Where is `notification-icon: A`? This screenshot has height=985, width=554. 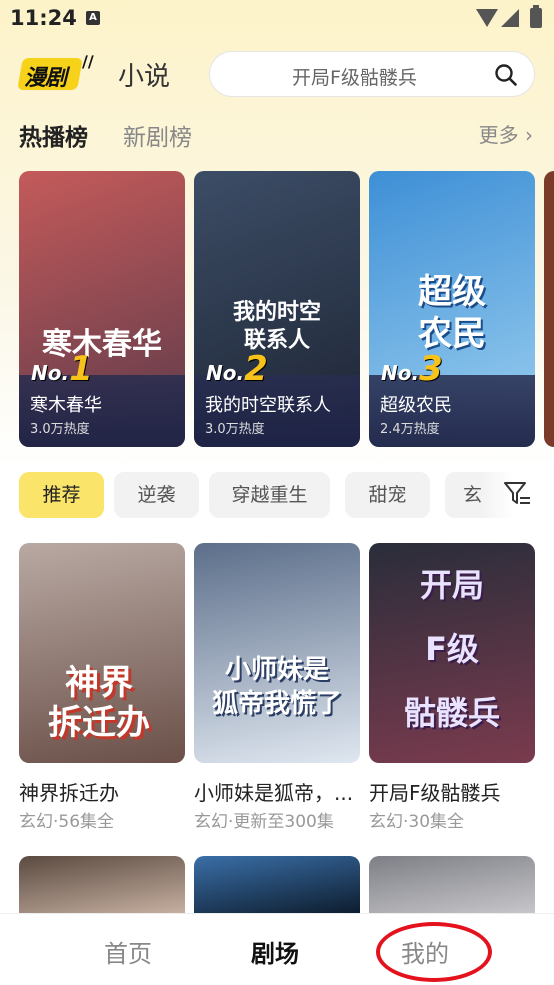
notification-icon: A is located at coordinates (93, 18).